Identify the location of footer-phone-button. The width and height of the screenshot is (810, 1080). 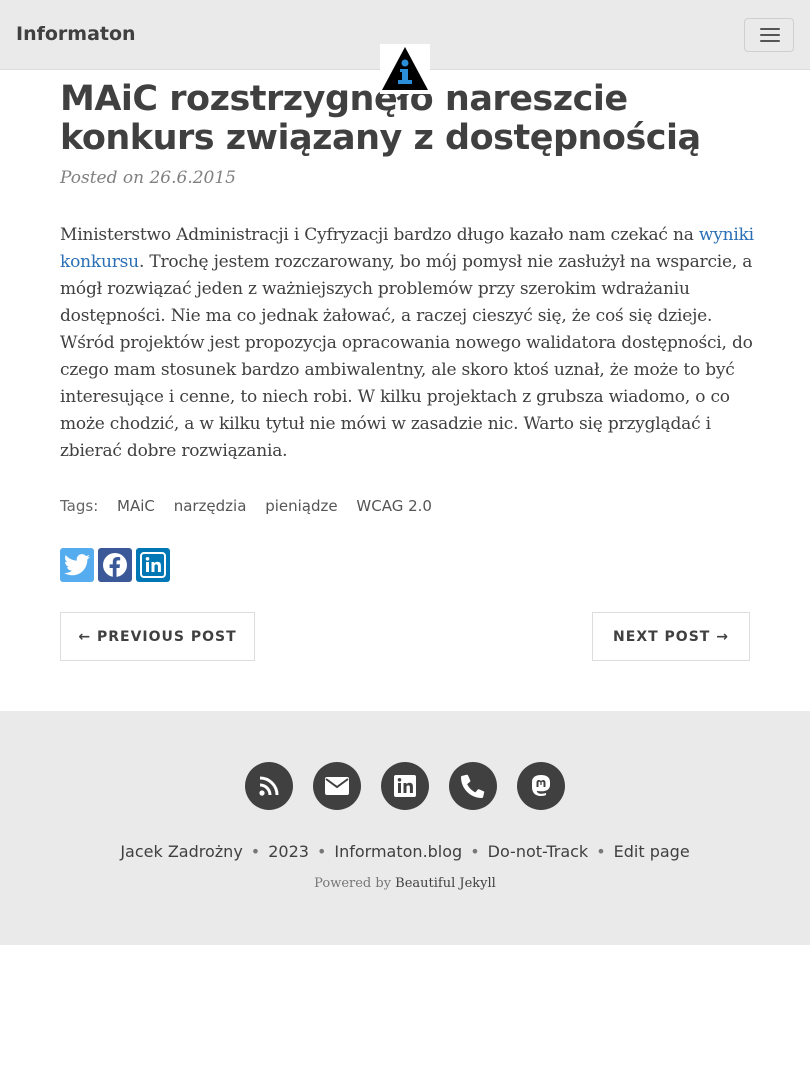
(473, 786).